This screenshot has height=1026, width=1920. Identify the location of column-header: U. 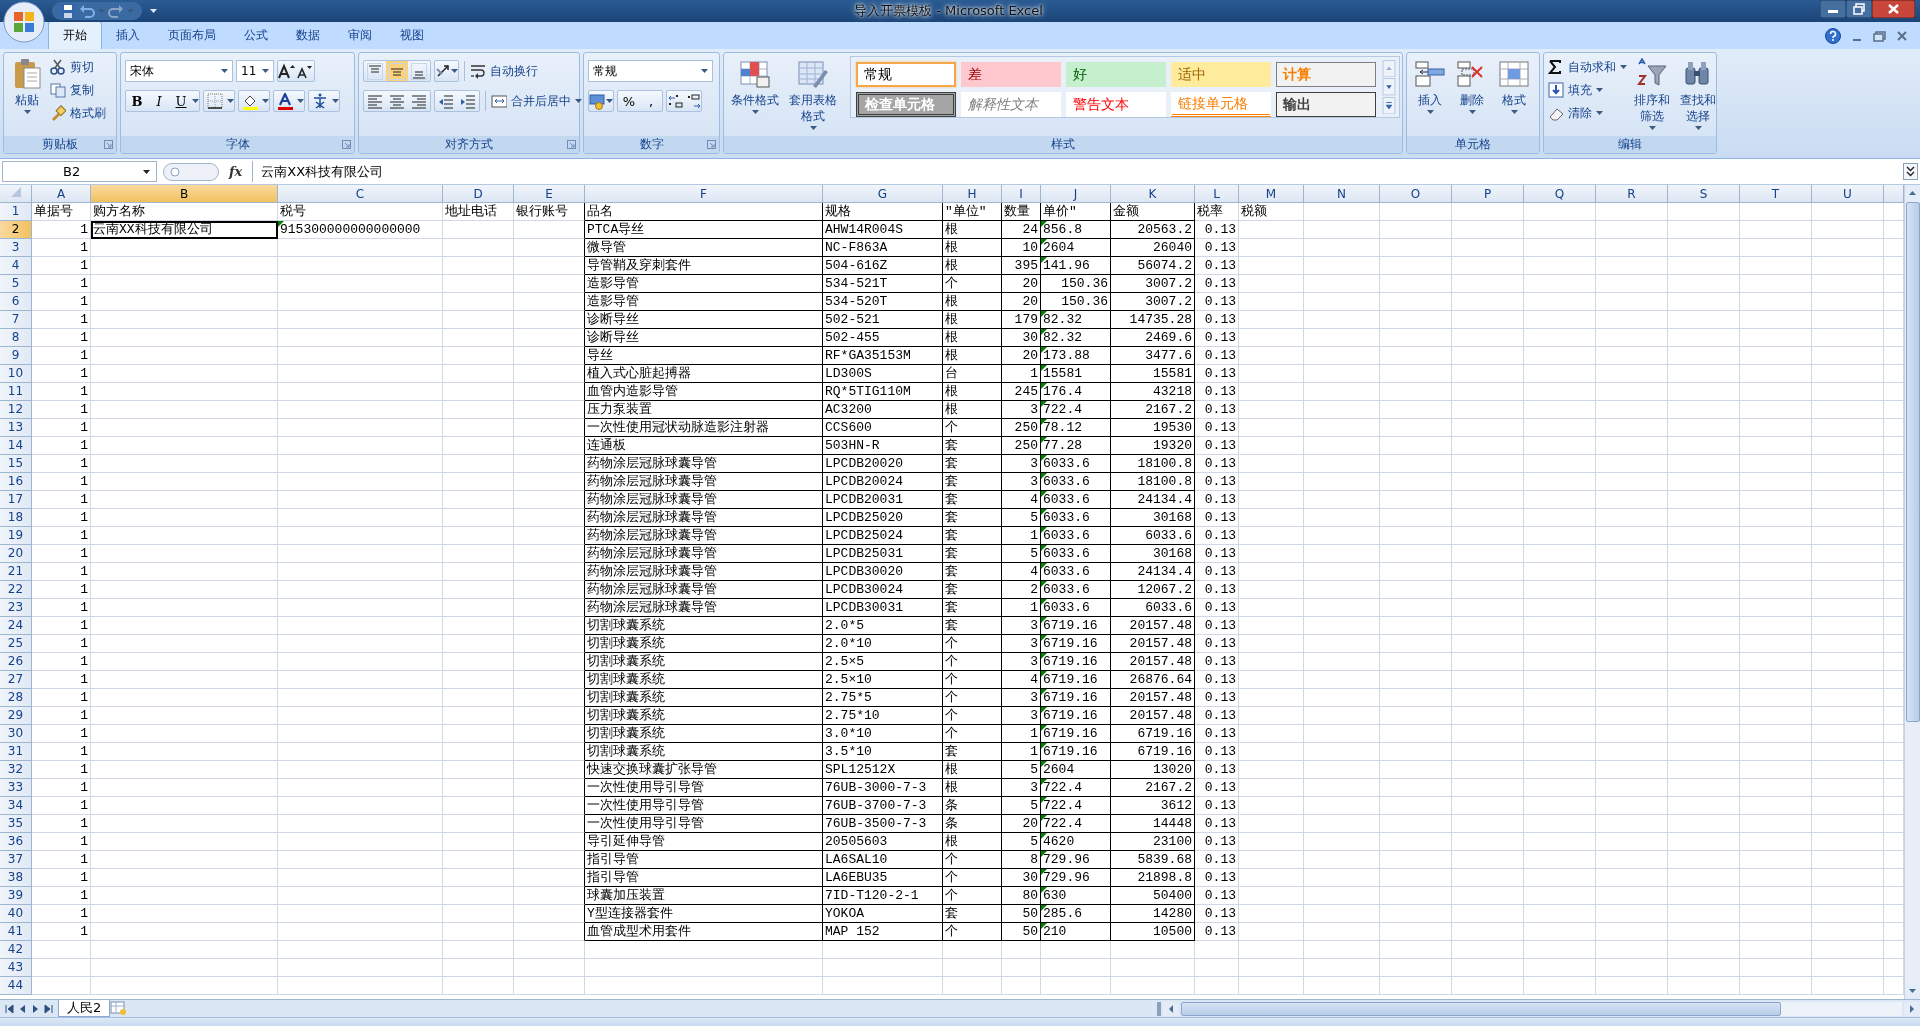
(1848, 194).